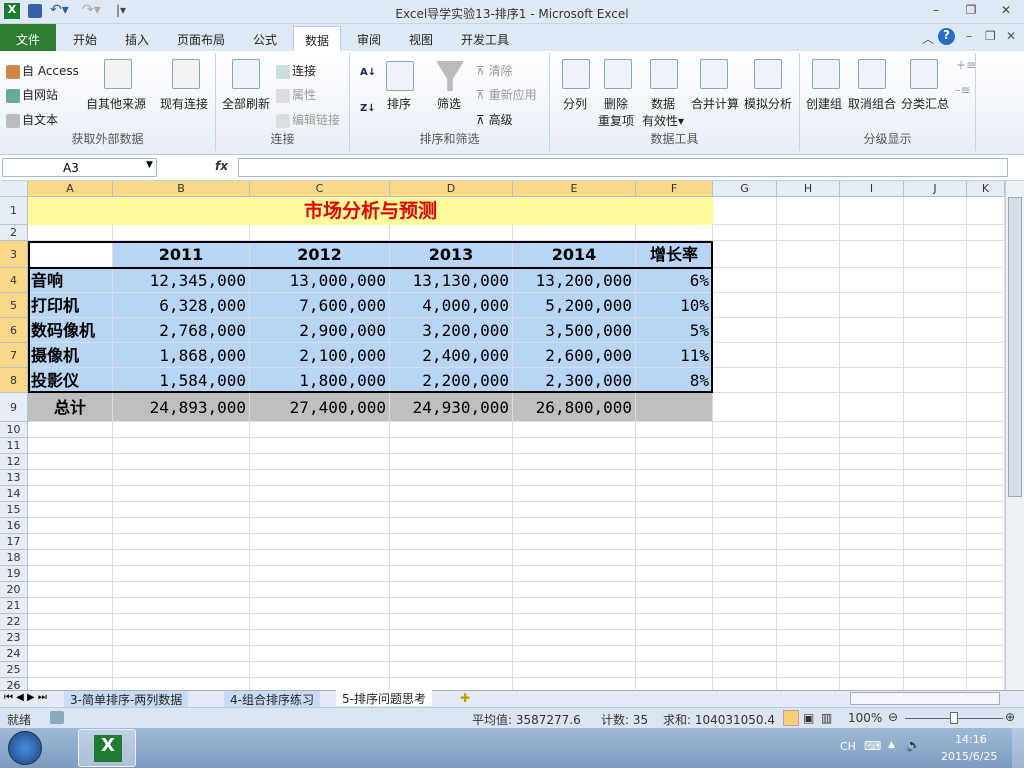  What do you see at coordinates (808, 189) in the screenshot?
I see `column-header-H: H` at bounding box center [808, 189].